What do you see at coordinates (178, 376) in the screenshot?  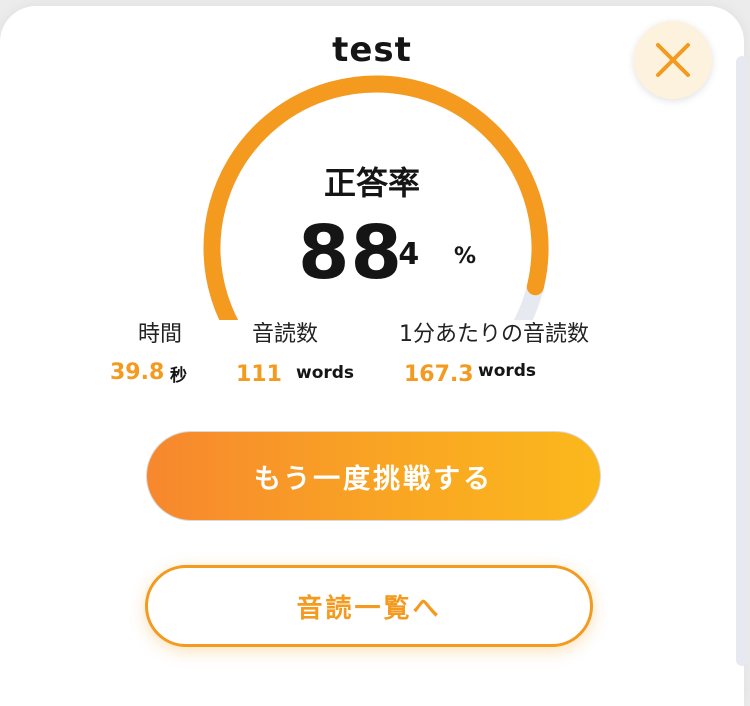 I see `time-unit: 秒` at bounding box center [178, 376].